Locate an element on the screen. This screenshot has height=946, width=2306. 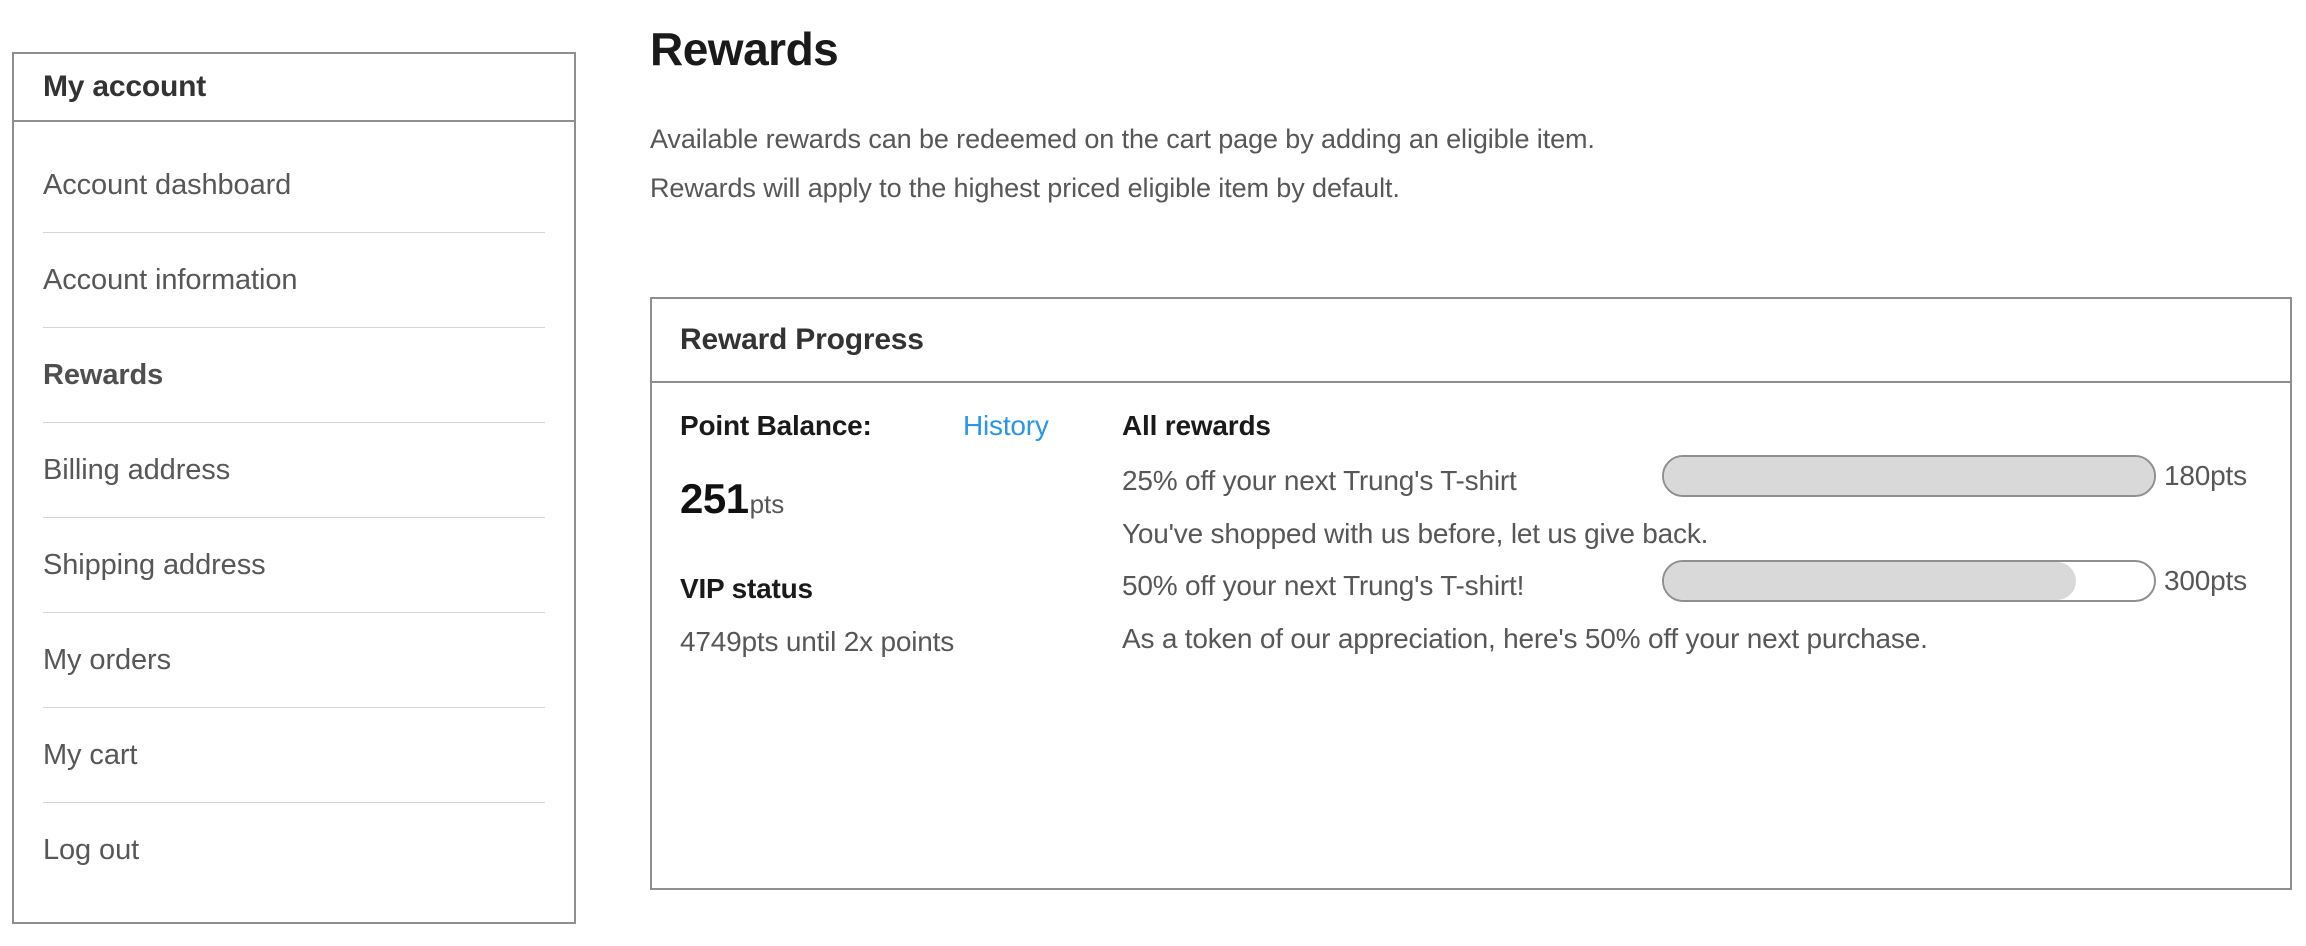
history-link: History is located at coordinates (1006, 426).